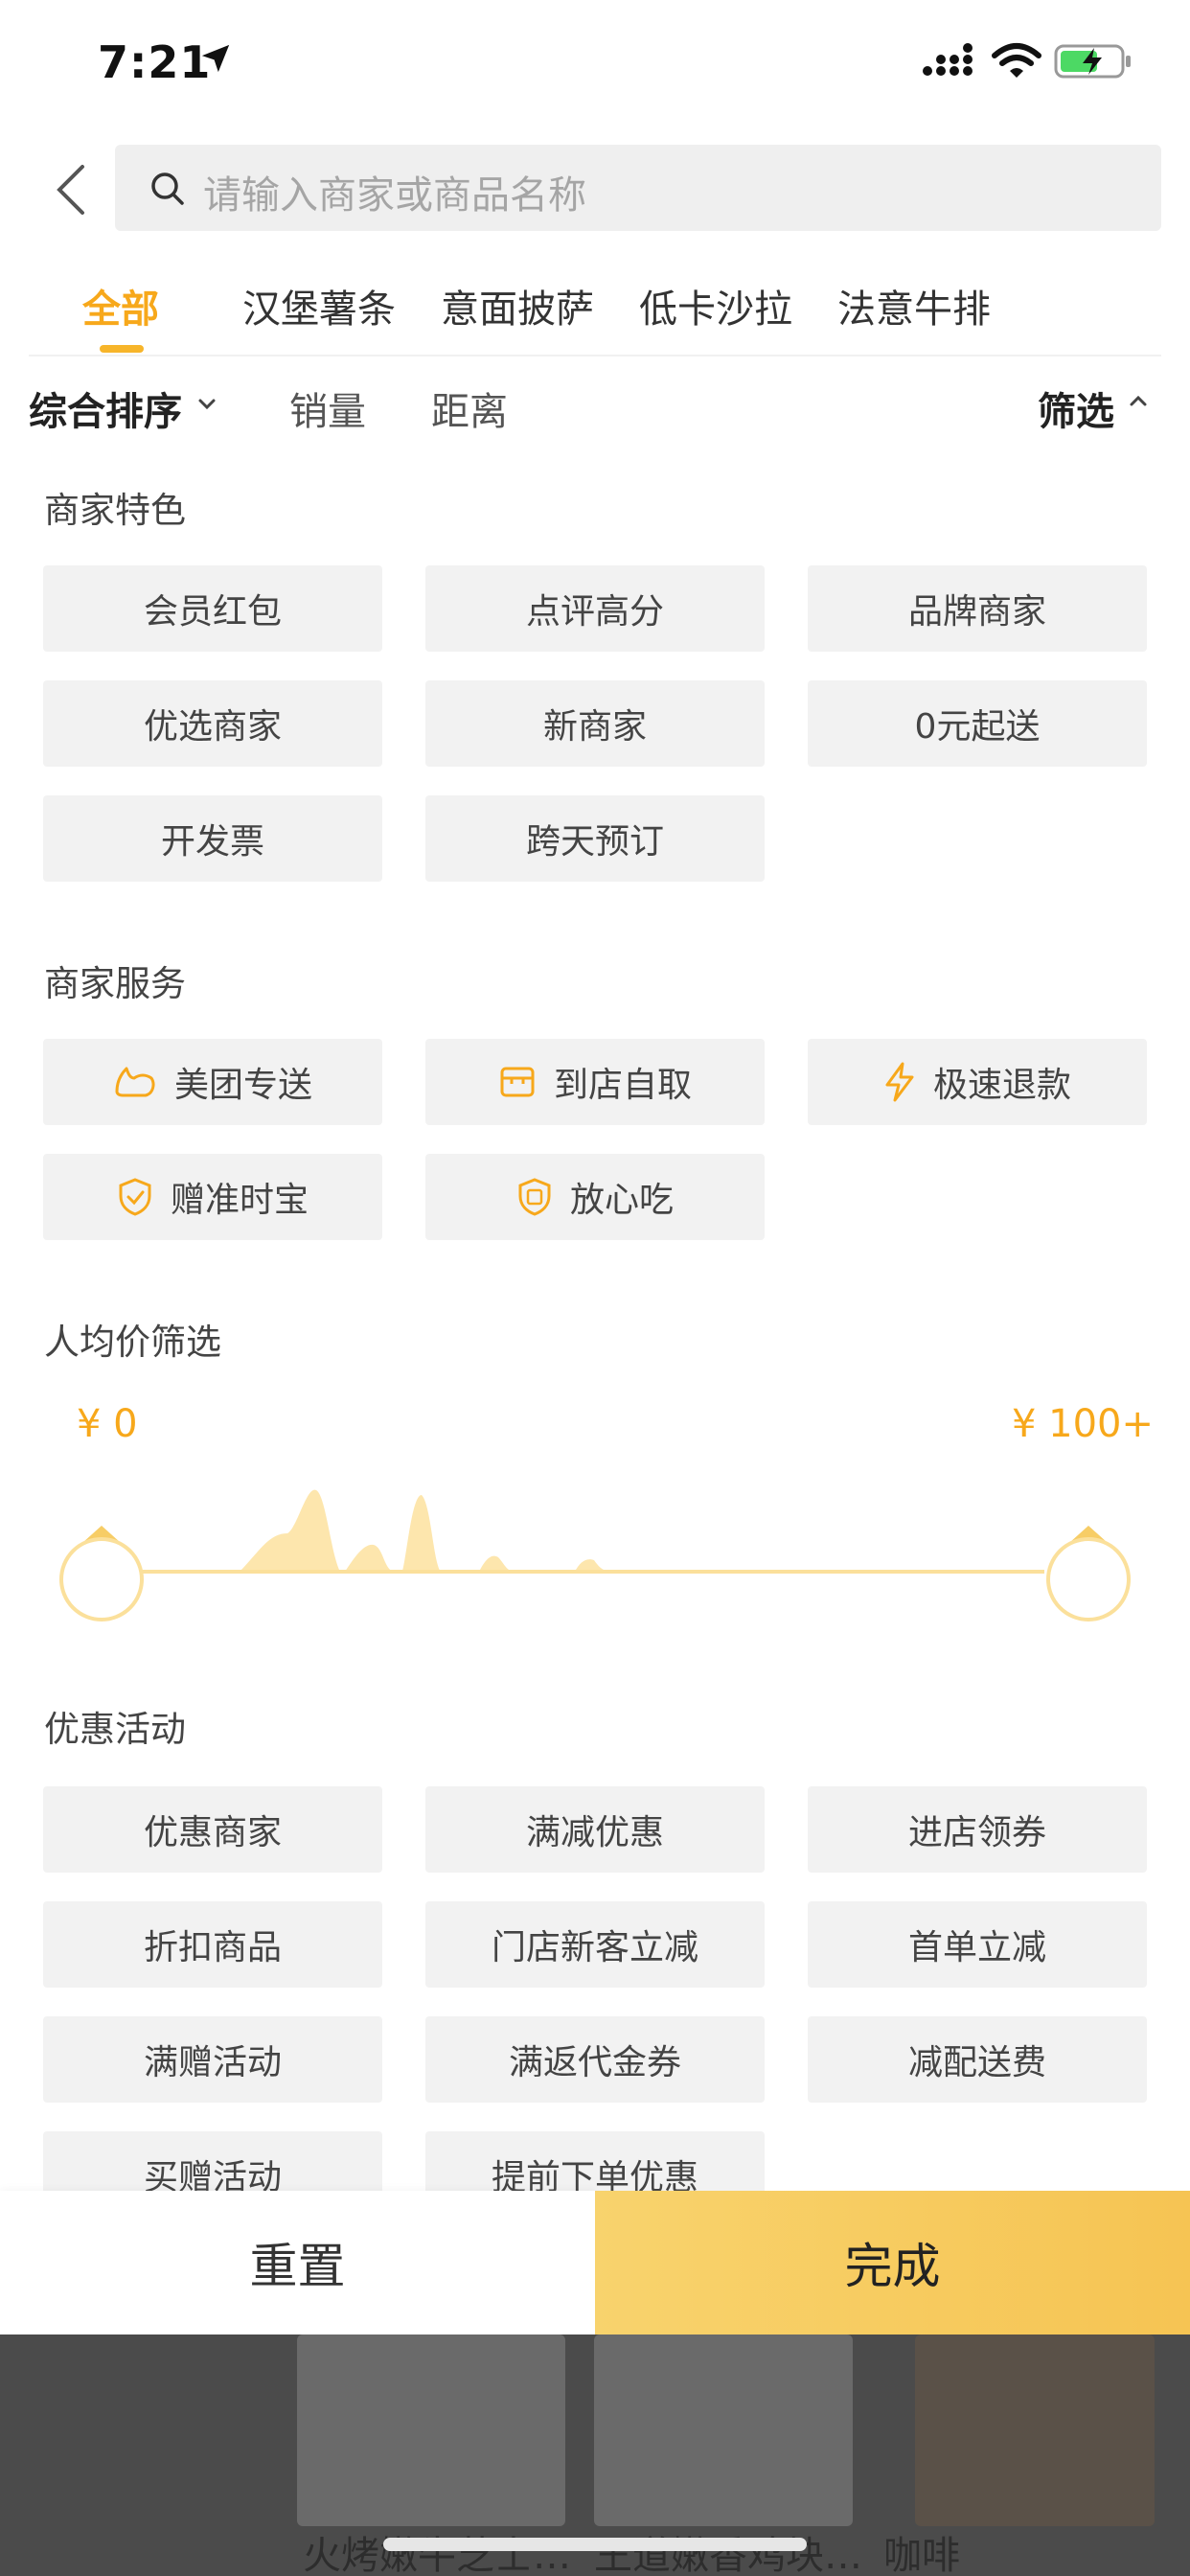 Image resolution: width=1190 pixels, height=2576 pixels. Describe the element at coordinates (207, 404) in the screenshot. I see `chevron-down-icon` at that location.